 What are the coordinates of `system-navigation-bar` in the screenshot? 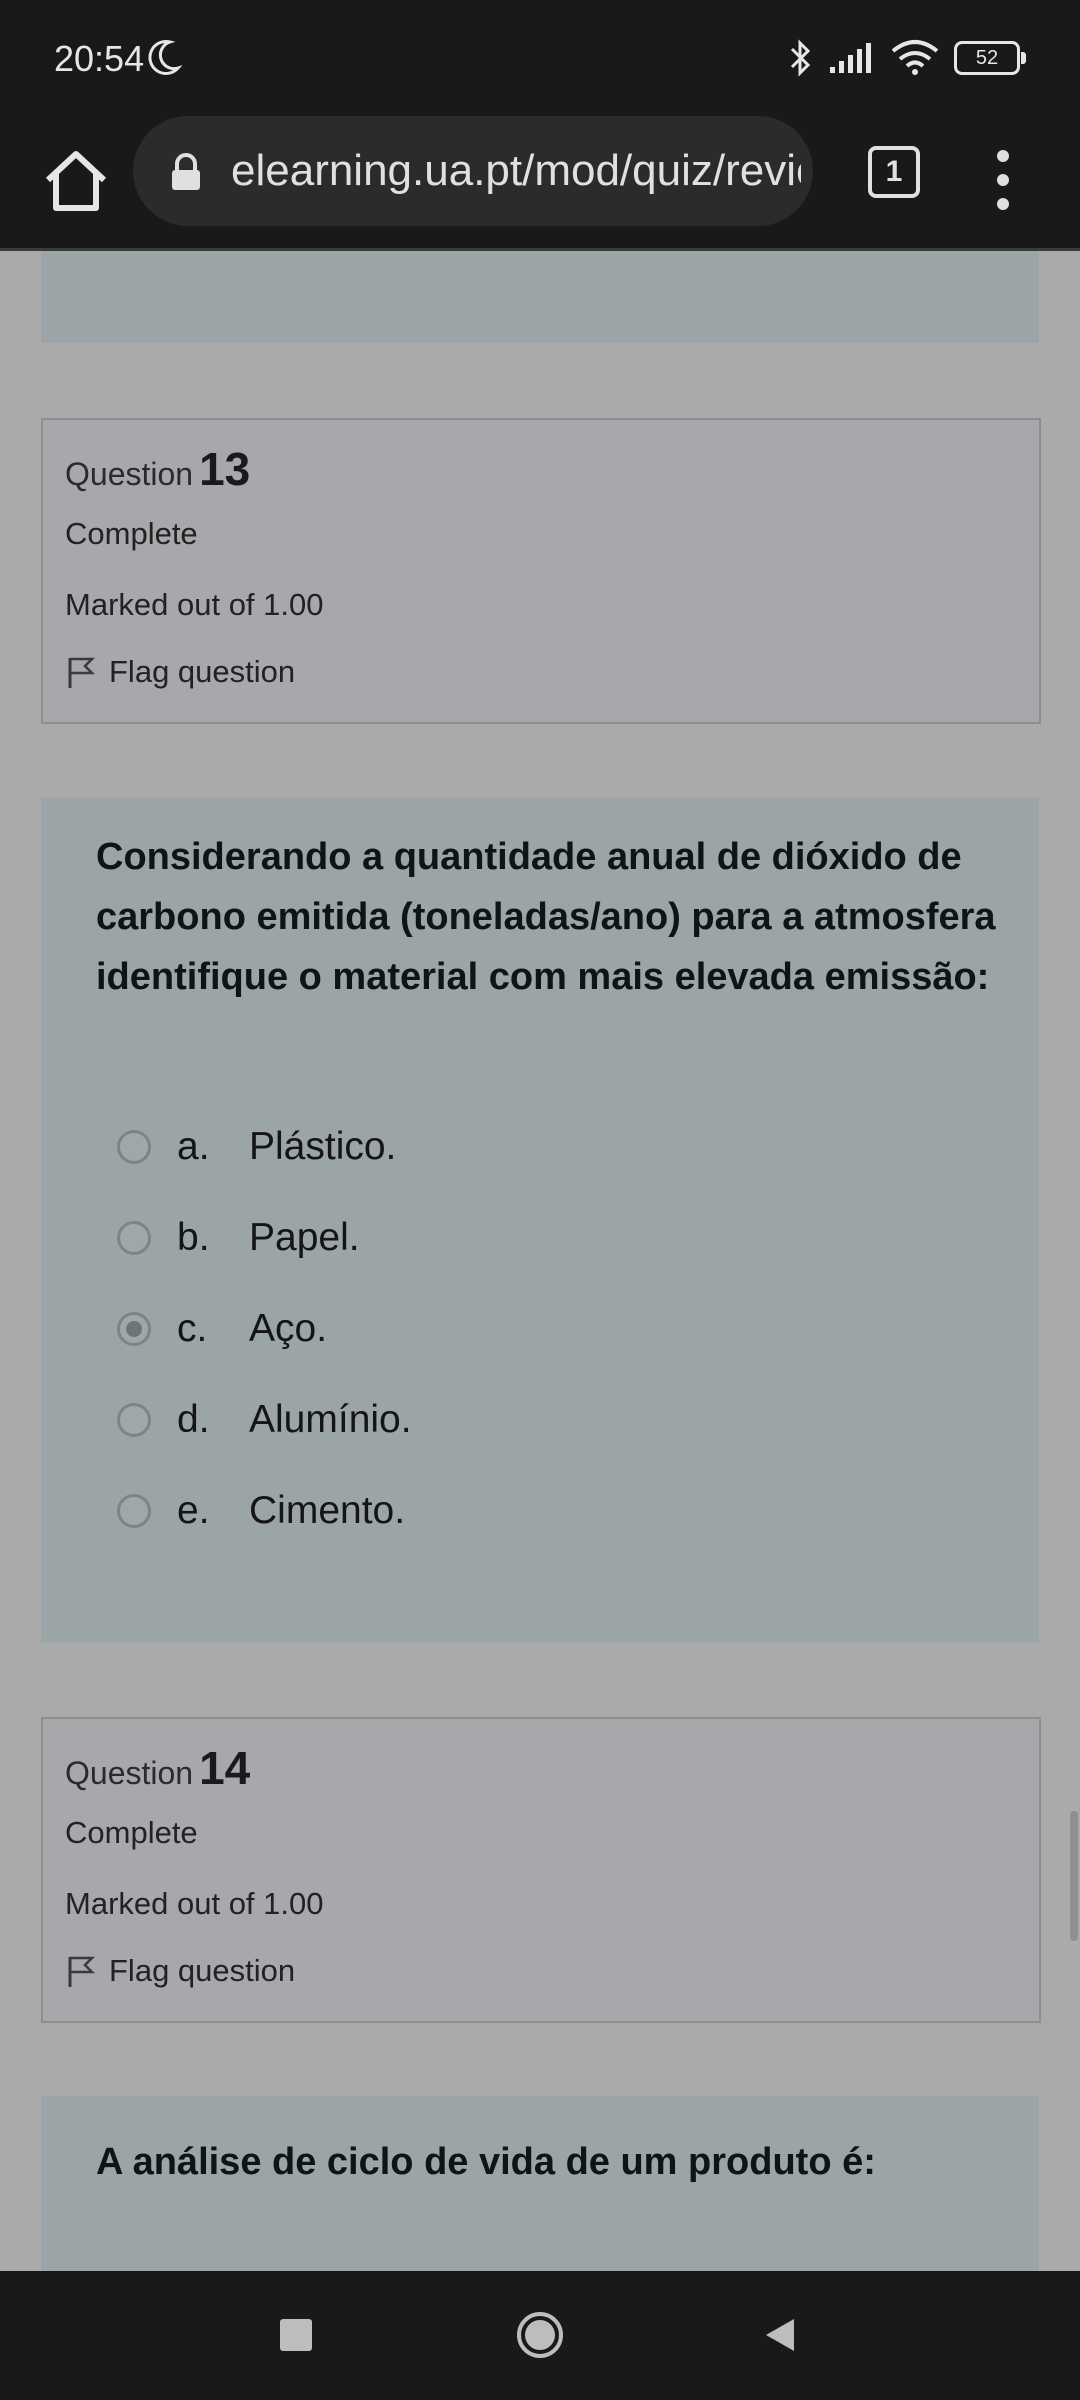 It's located at (540, 2335).